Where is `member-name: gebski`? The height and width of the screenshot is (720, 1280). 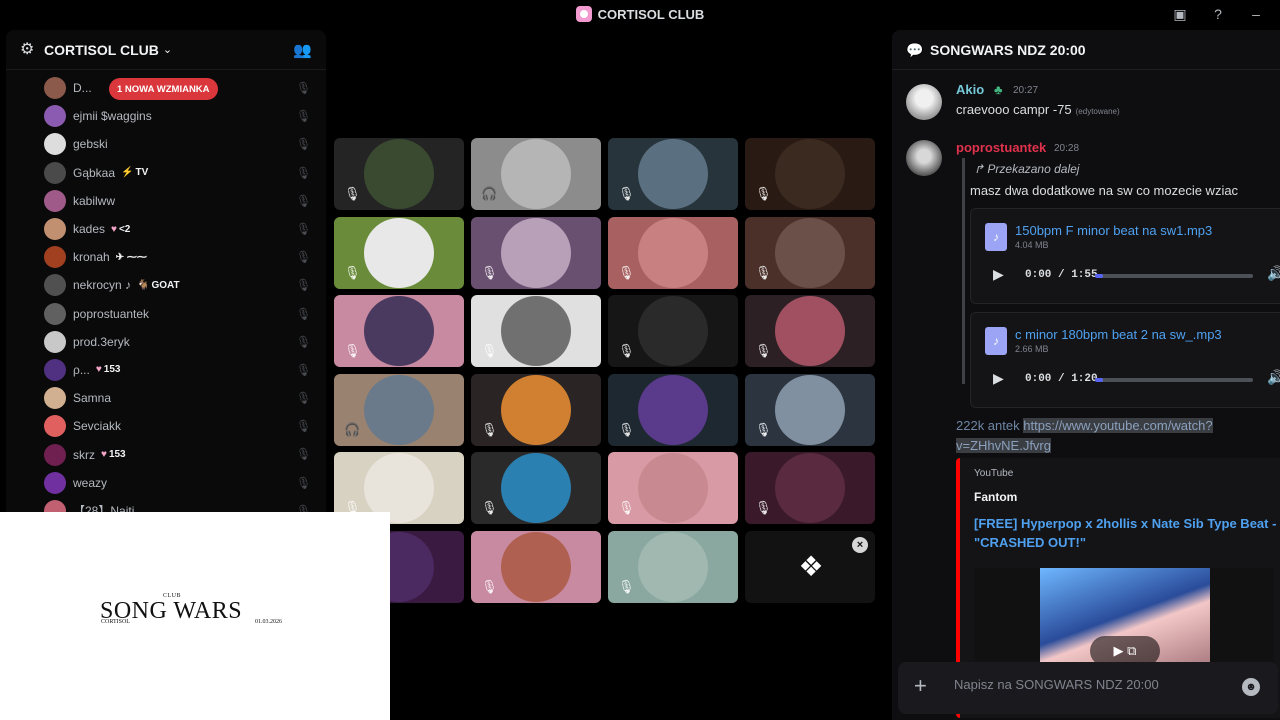
member-name: gebski is located at coordinates (90, 144).